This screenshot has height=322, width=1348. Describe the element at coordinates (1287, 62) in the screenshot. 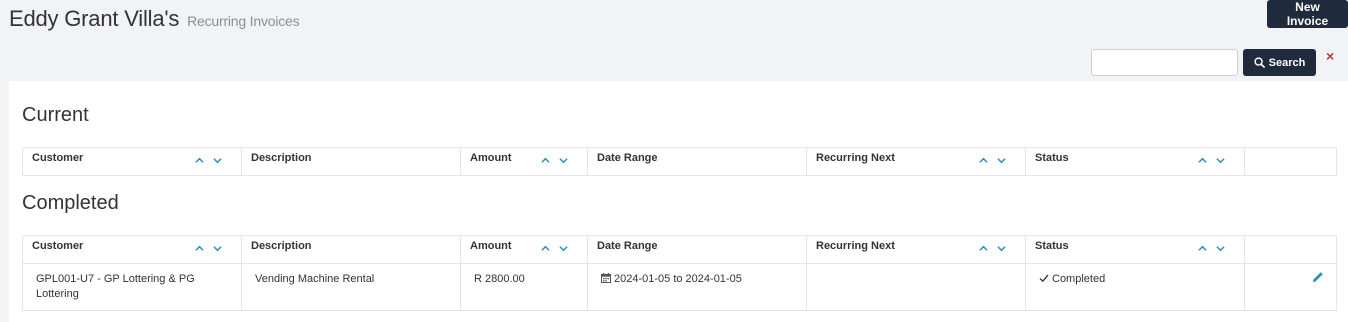

I see `search-button-label: Search` at that location.